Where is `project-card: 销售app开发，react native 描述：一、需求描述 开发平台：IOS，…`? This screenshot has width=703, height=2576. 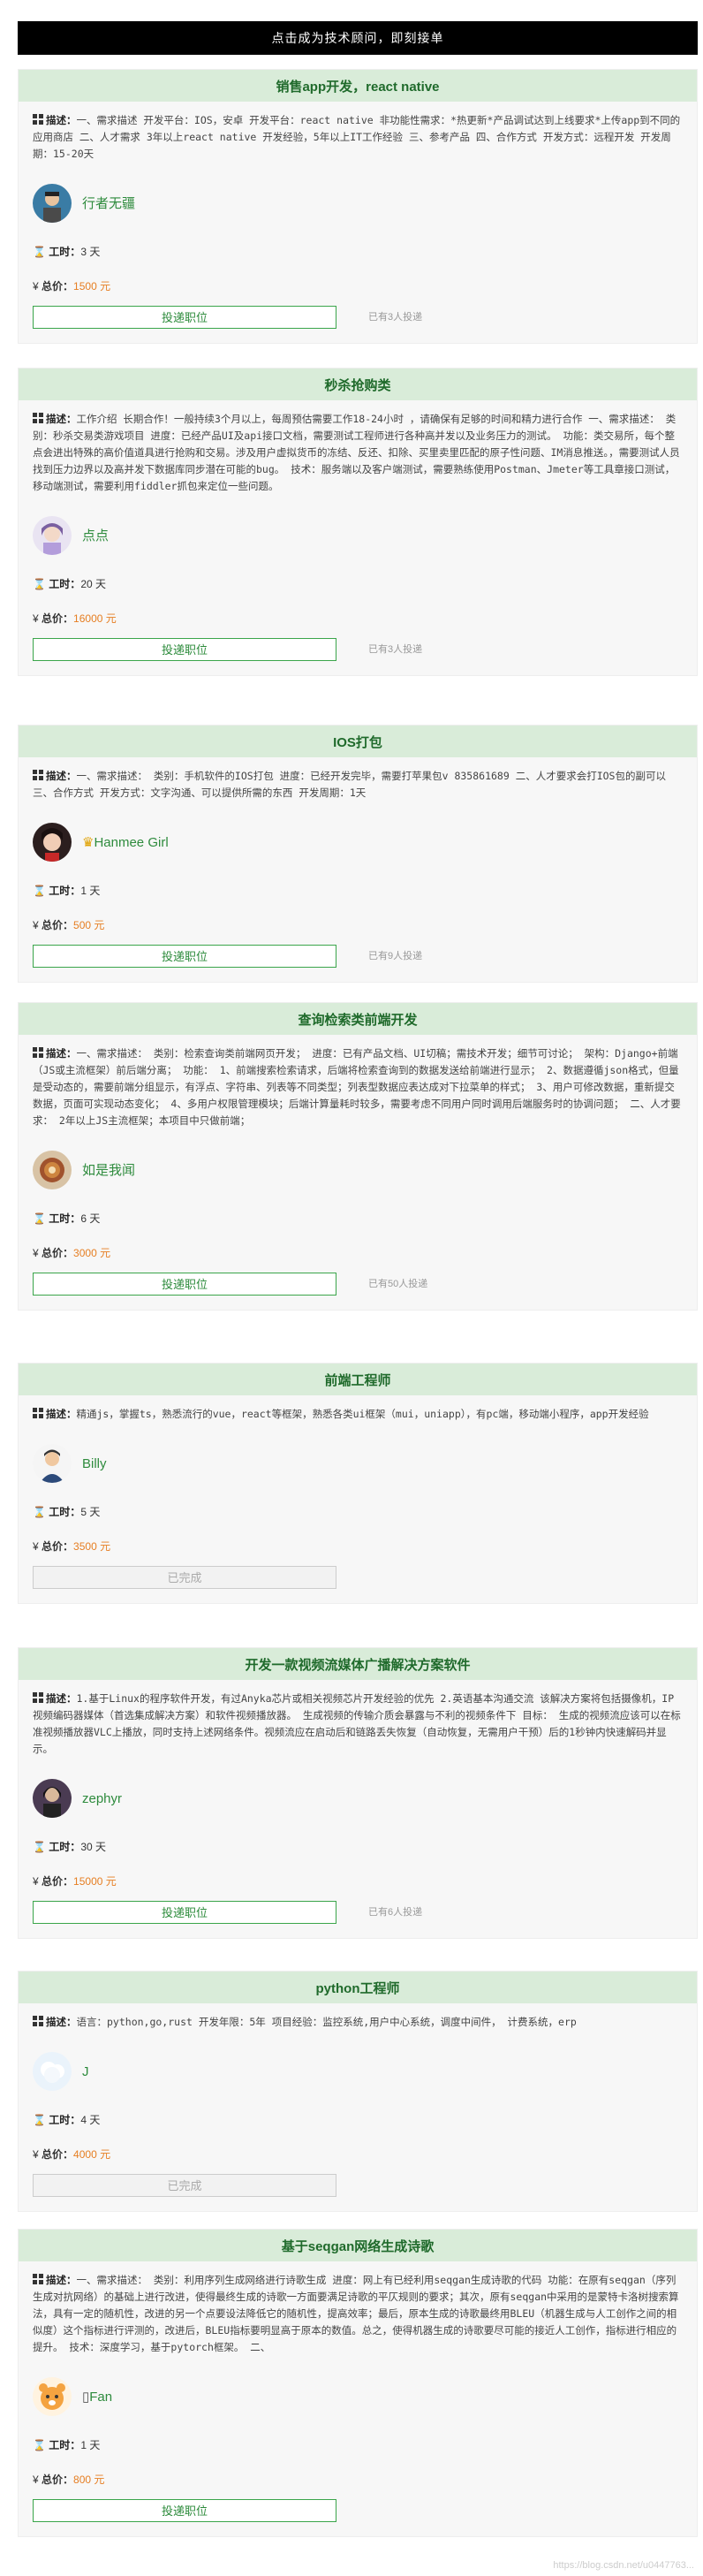 project-card: 销售app开发，react native 描述：一、需求描述 开发平台：IOS，… is located at coordinates (358, 206).